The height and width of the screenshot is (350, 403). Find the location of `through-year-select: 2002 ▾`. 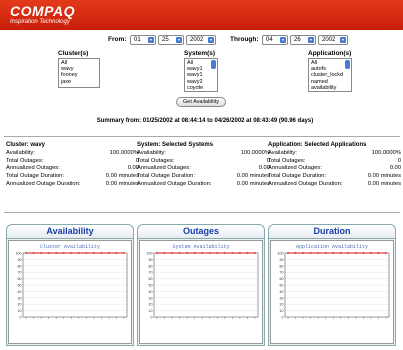

through-year-select: 2002 ▾ is located at coordinates (333, 40).